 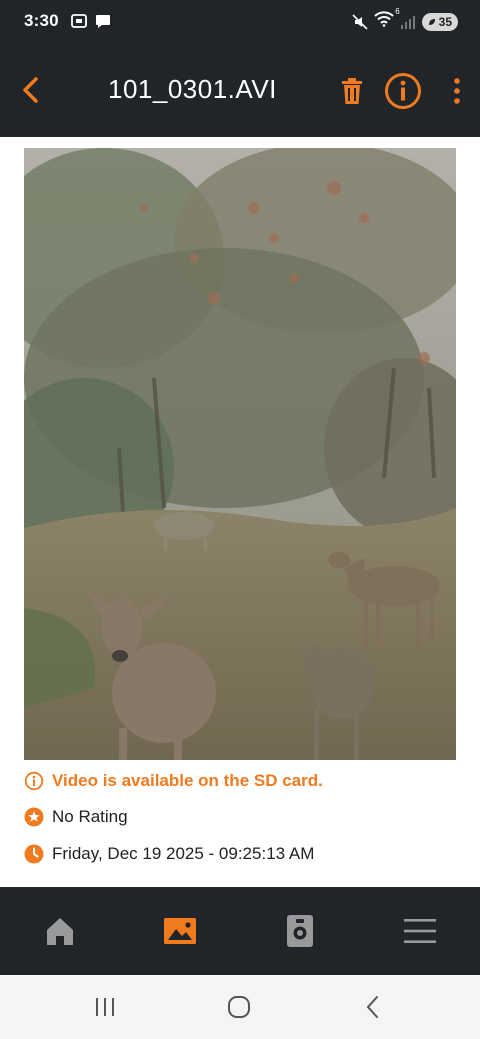 I want to click on nav-menu, so click(x=420, y=931).